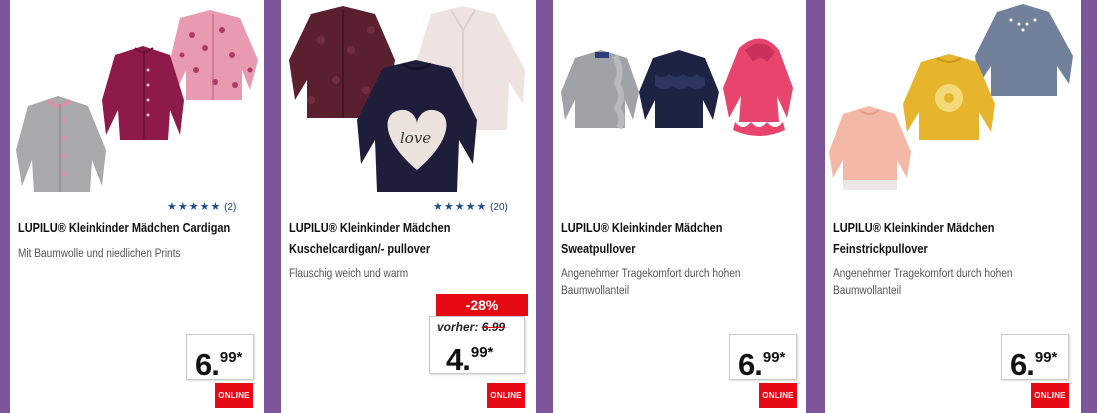 The width and height of the screenshot is (1097, 413). Describe the element at coordinates (679, 97) in the screenshot. I see `sweatpullovers-image` at that location.